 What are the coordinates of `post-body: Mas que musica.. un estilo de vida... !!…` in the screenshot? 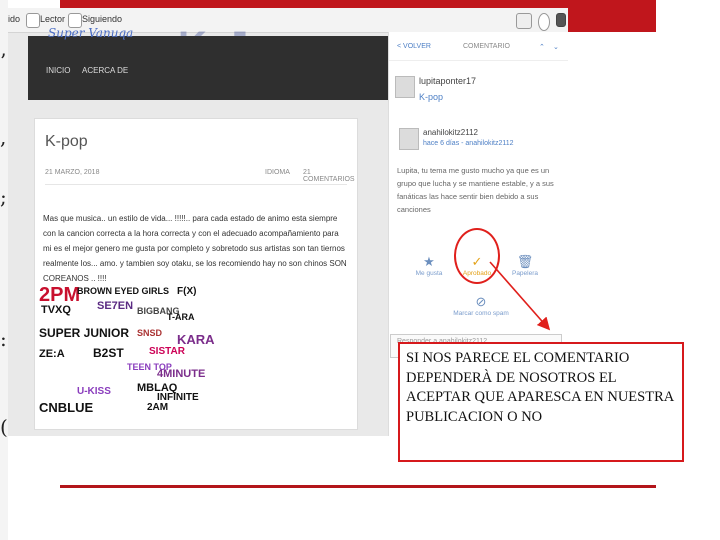 It's located at (195, 248).